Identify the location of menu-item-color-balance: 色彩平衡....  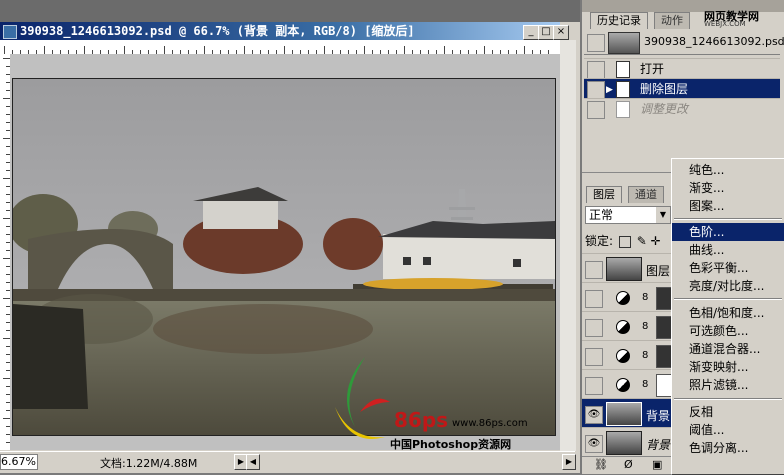
(728, 268).